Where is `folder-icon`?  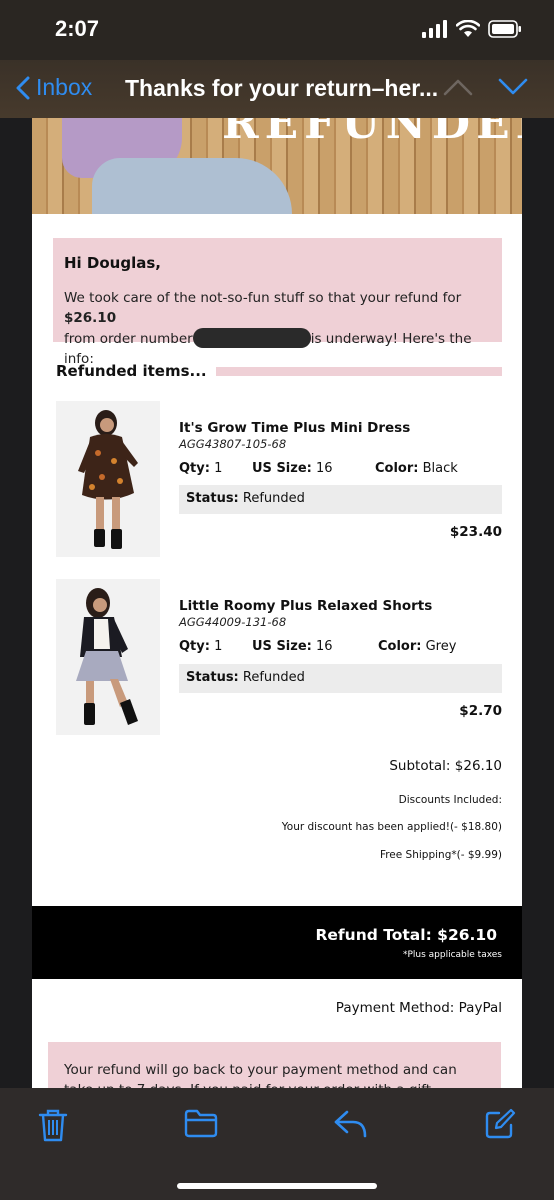
folder-icon is located at coordinates (201, 1123).